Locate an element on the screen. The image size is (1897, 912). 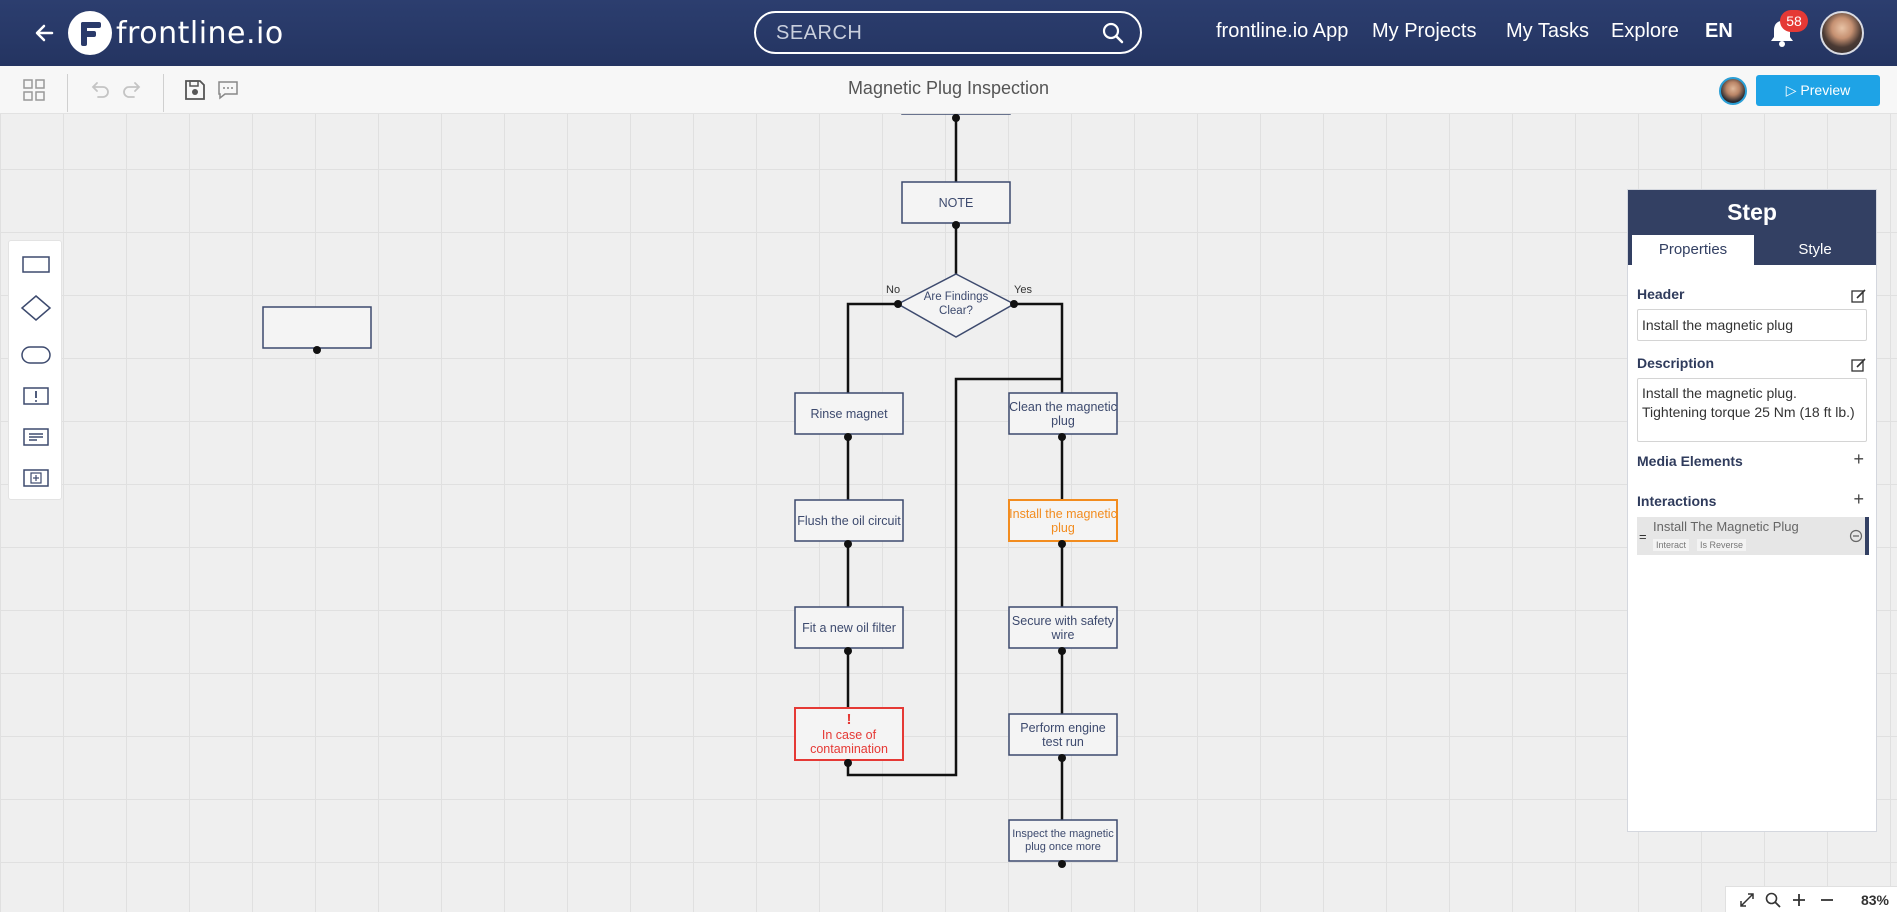
document-title: Magnetic Plug Inspection is located at coordinates (948, 88).